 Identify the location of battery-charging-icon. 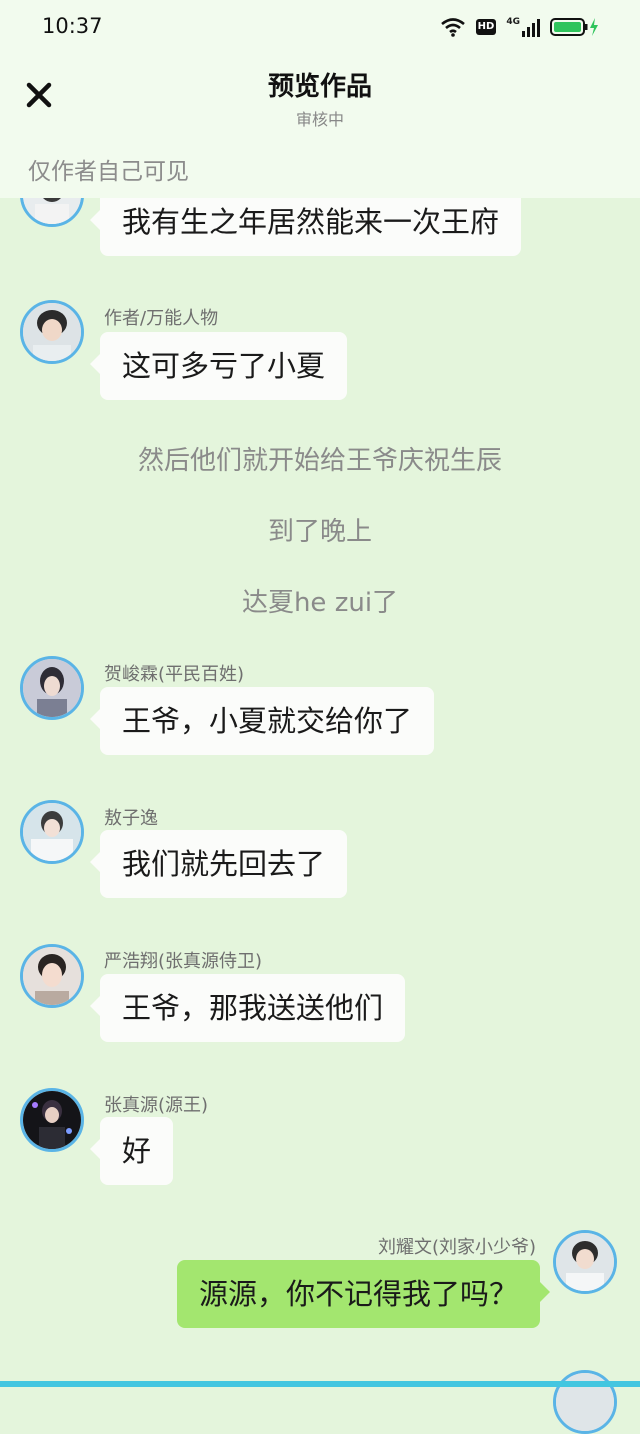
(574, 27).